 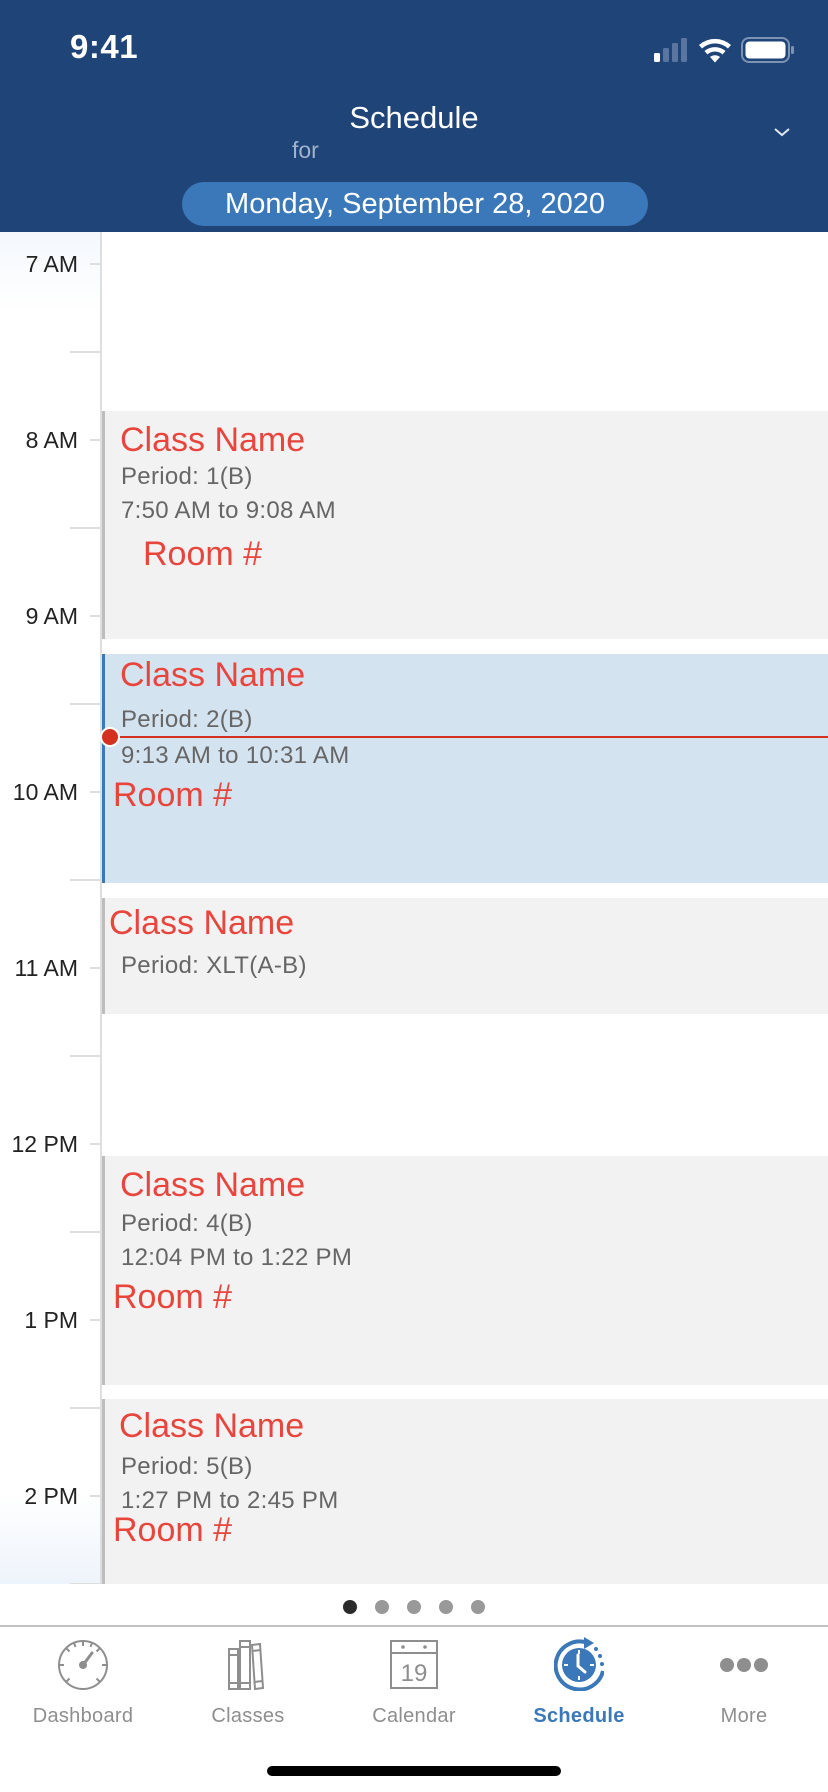 I want to click on home-indicator, so click(x=414, y=1771).